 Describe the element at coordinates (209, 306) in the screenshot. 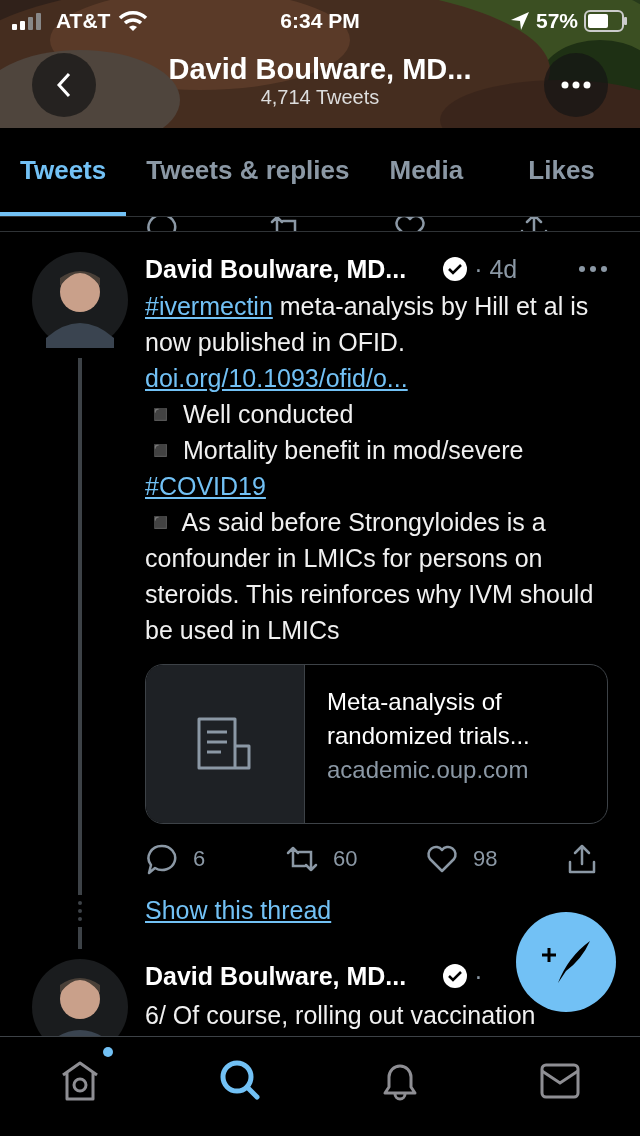

I see `link: #ivermectin` at that location.